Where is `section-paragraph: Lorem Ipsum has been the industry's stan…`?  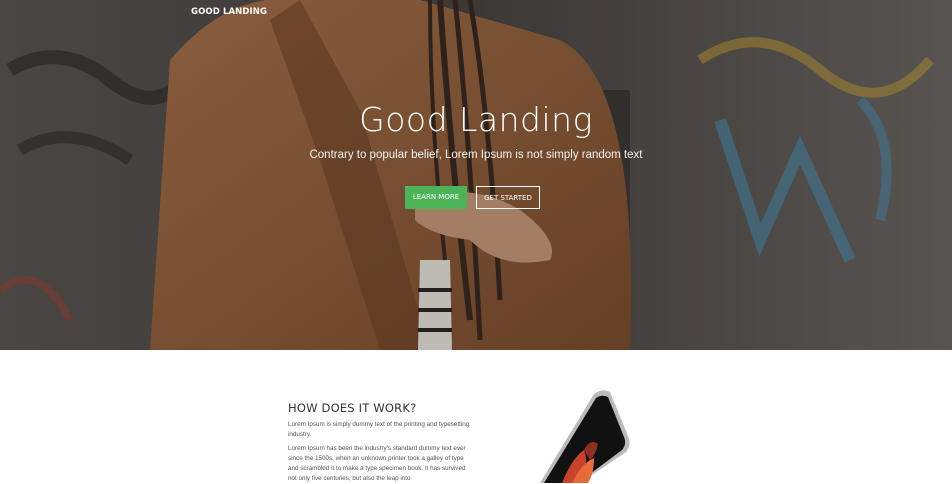 section-paragraph: Lorem Ipsum has been the industry's stan… is located at coordinates (377, 463).